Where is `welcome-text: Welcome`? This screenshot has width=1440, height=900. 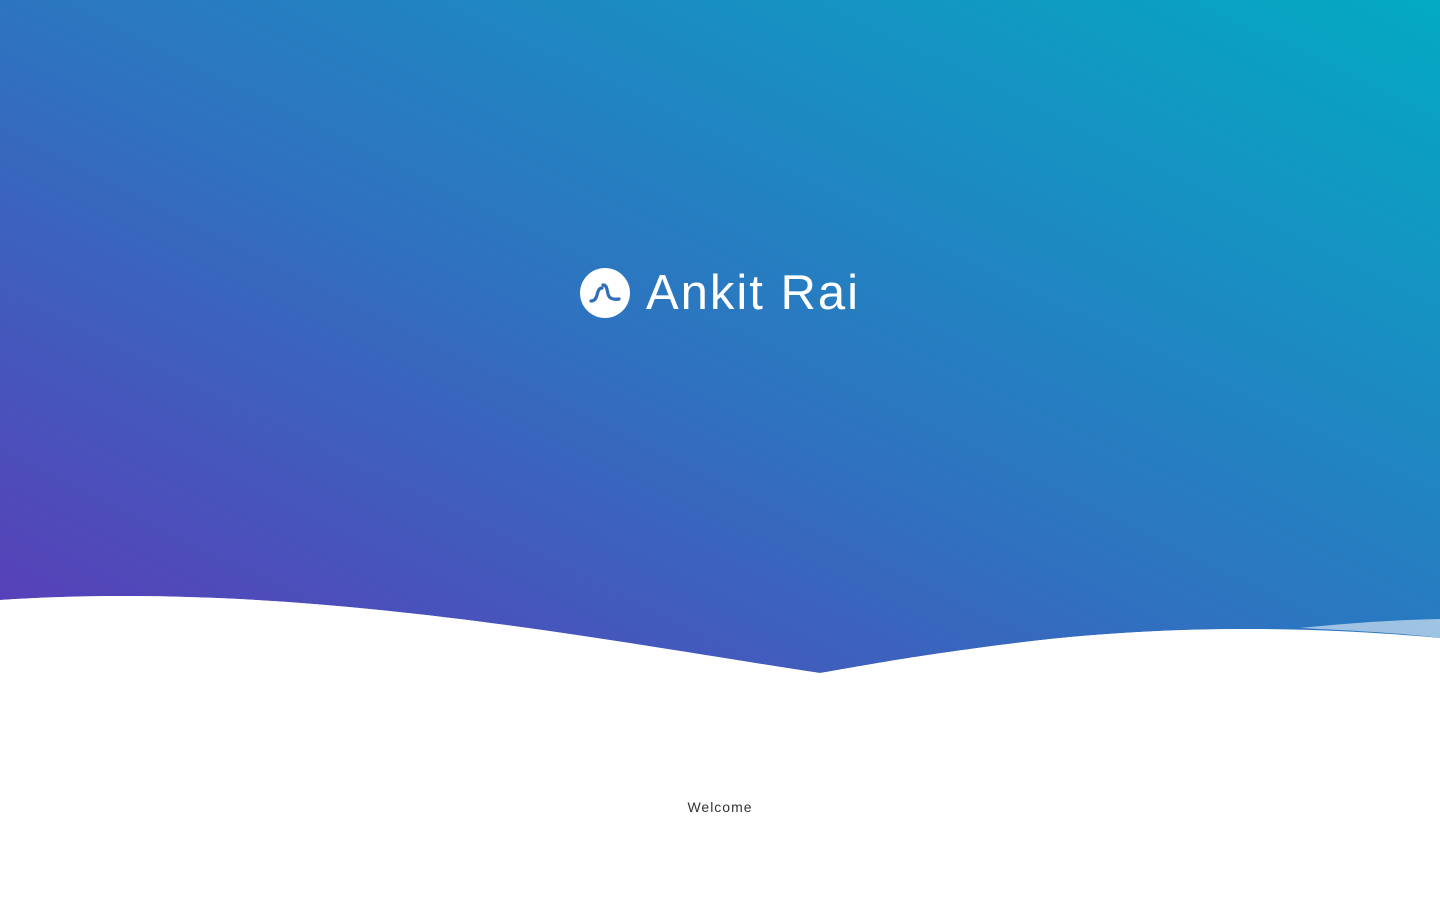 welcome-text: Welcome is located at coordinates (720, 807).